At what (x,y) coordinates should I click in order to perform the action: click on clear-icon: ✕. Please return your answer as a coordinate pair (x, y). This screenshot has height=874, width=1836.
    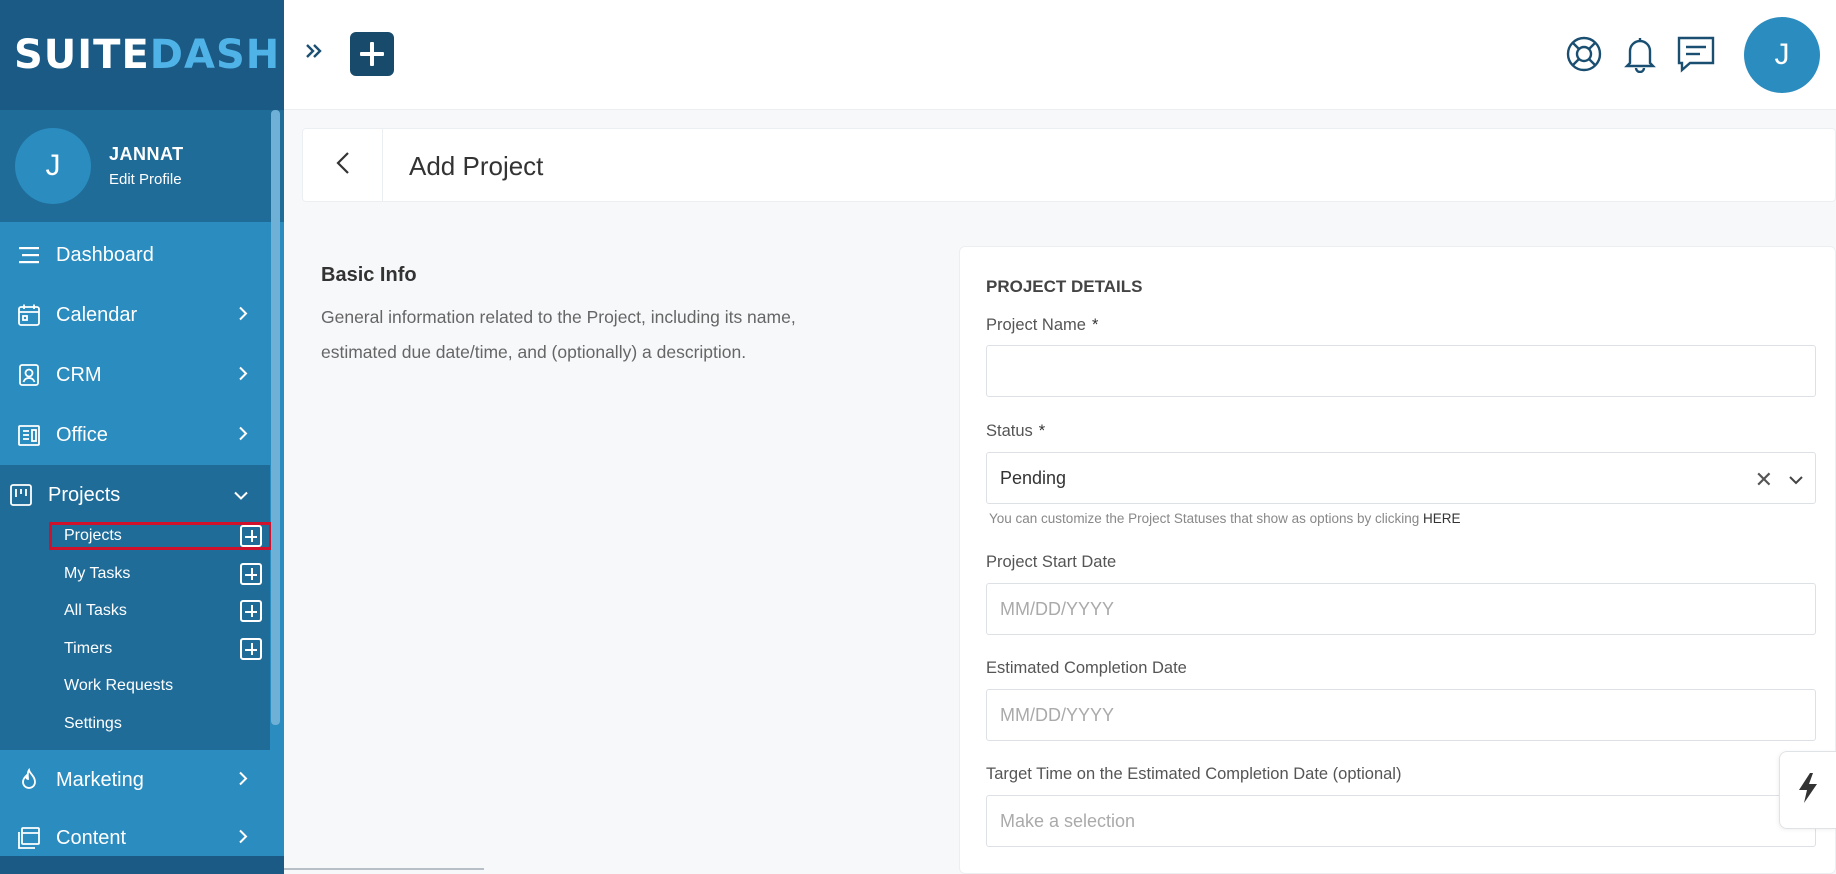
    Looking at the image, I should click on (1764, 480).